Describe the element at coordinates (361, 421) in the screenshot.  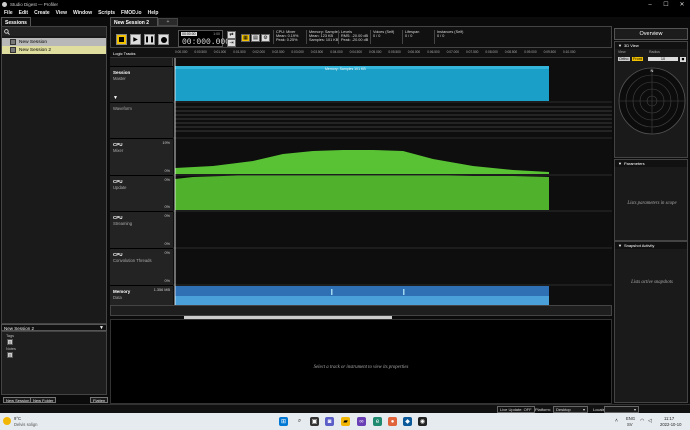
I see `visual-studio-icon: ∞` at that location.